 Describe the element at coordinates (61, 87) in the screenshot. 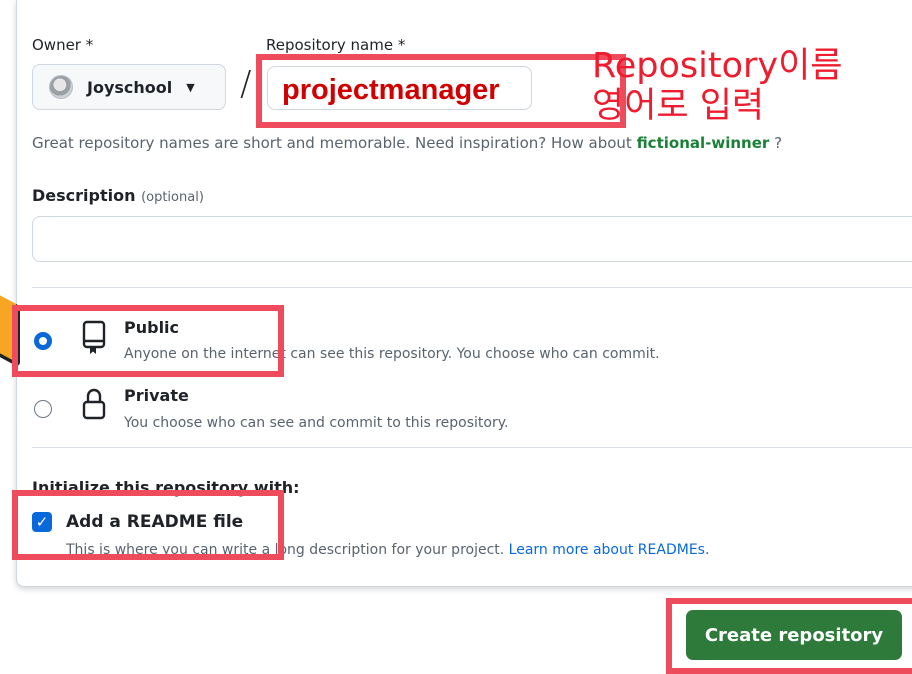

I see `avatar` at that location.